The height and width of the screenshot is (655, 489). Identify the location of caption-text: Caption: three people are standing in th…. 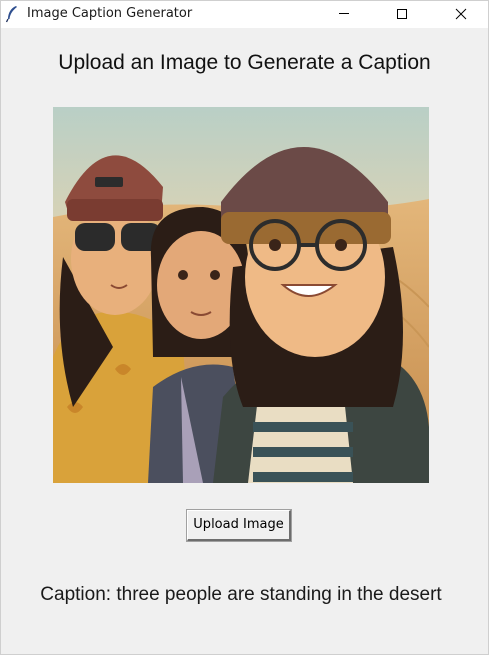
(241, 594).